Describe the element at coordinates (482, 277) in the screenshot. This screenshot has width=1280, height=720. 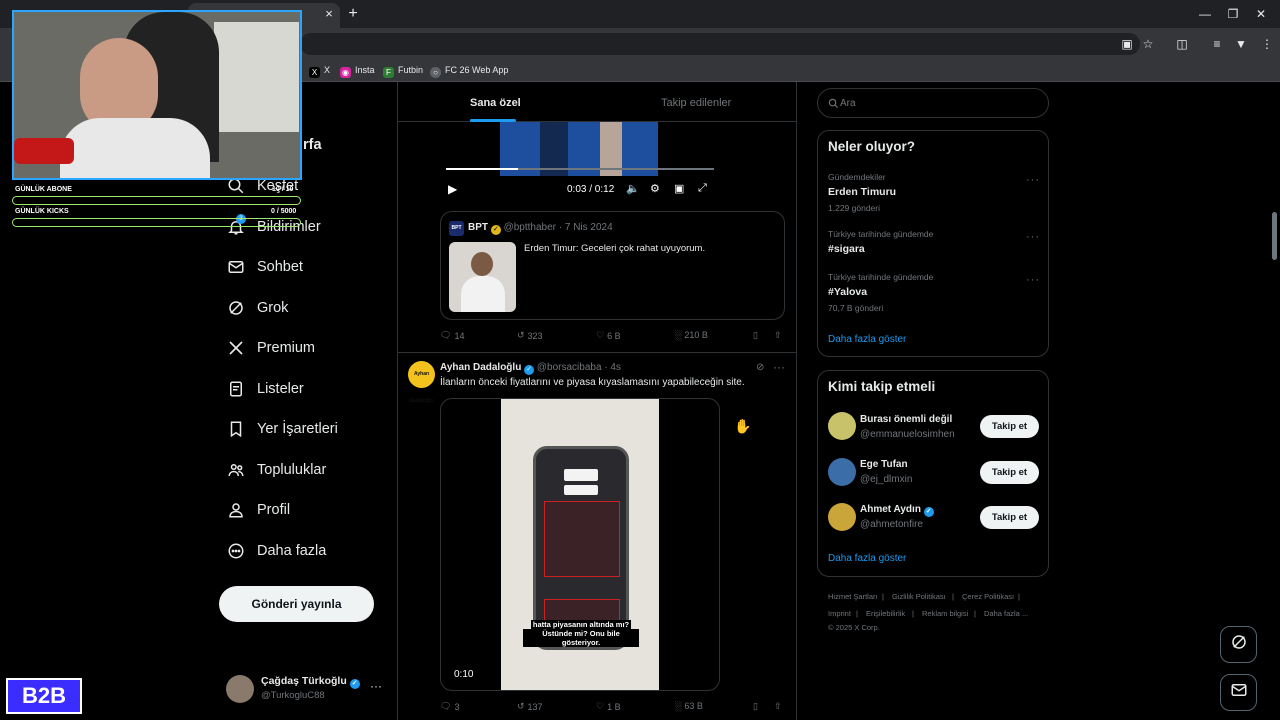
I see `quote-image` at that location.